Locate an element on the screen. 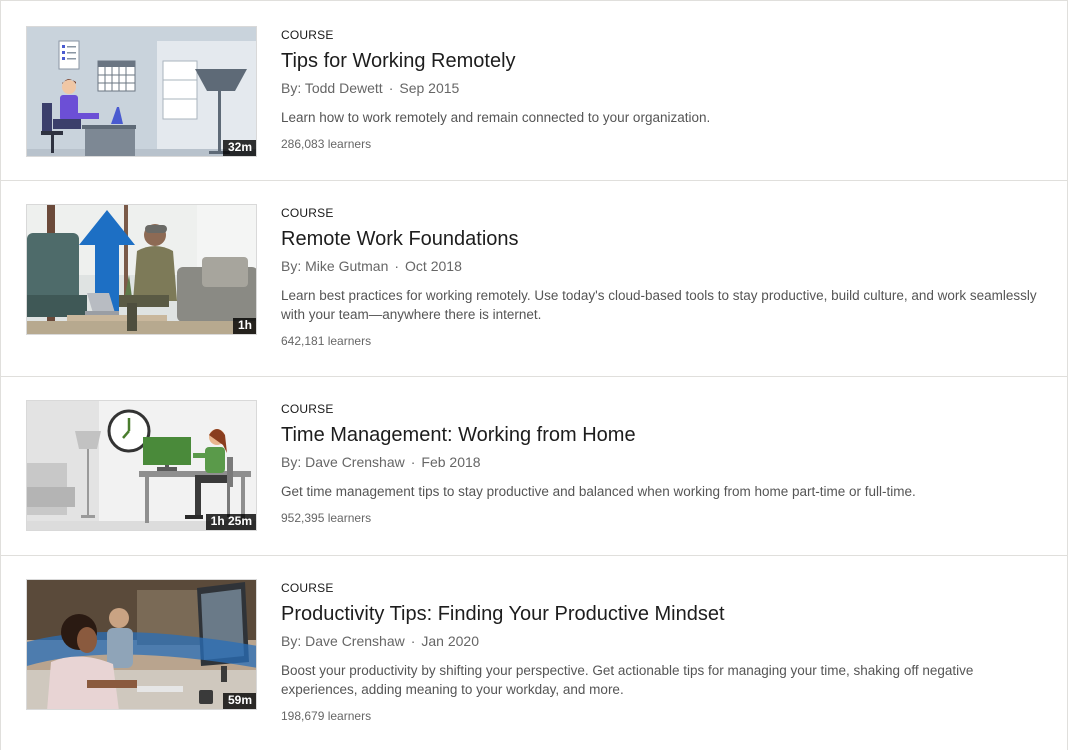 The height and width of the screenshot is (751, 1069). release-date: Sep 2015 is located at coordinates (429, 88).